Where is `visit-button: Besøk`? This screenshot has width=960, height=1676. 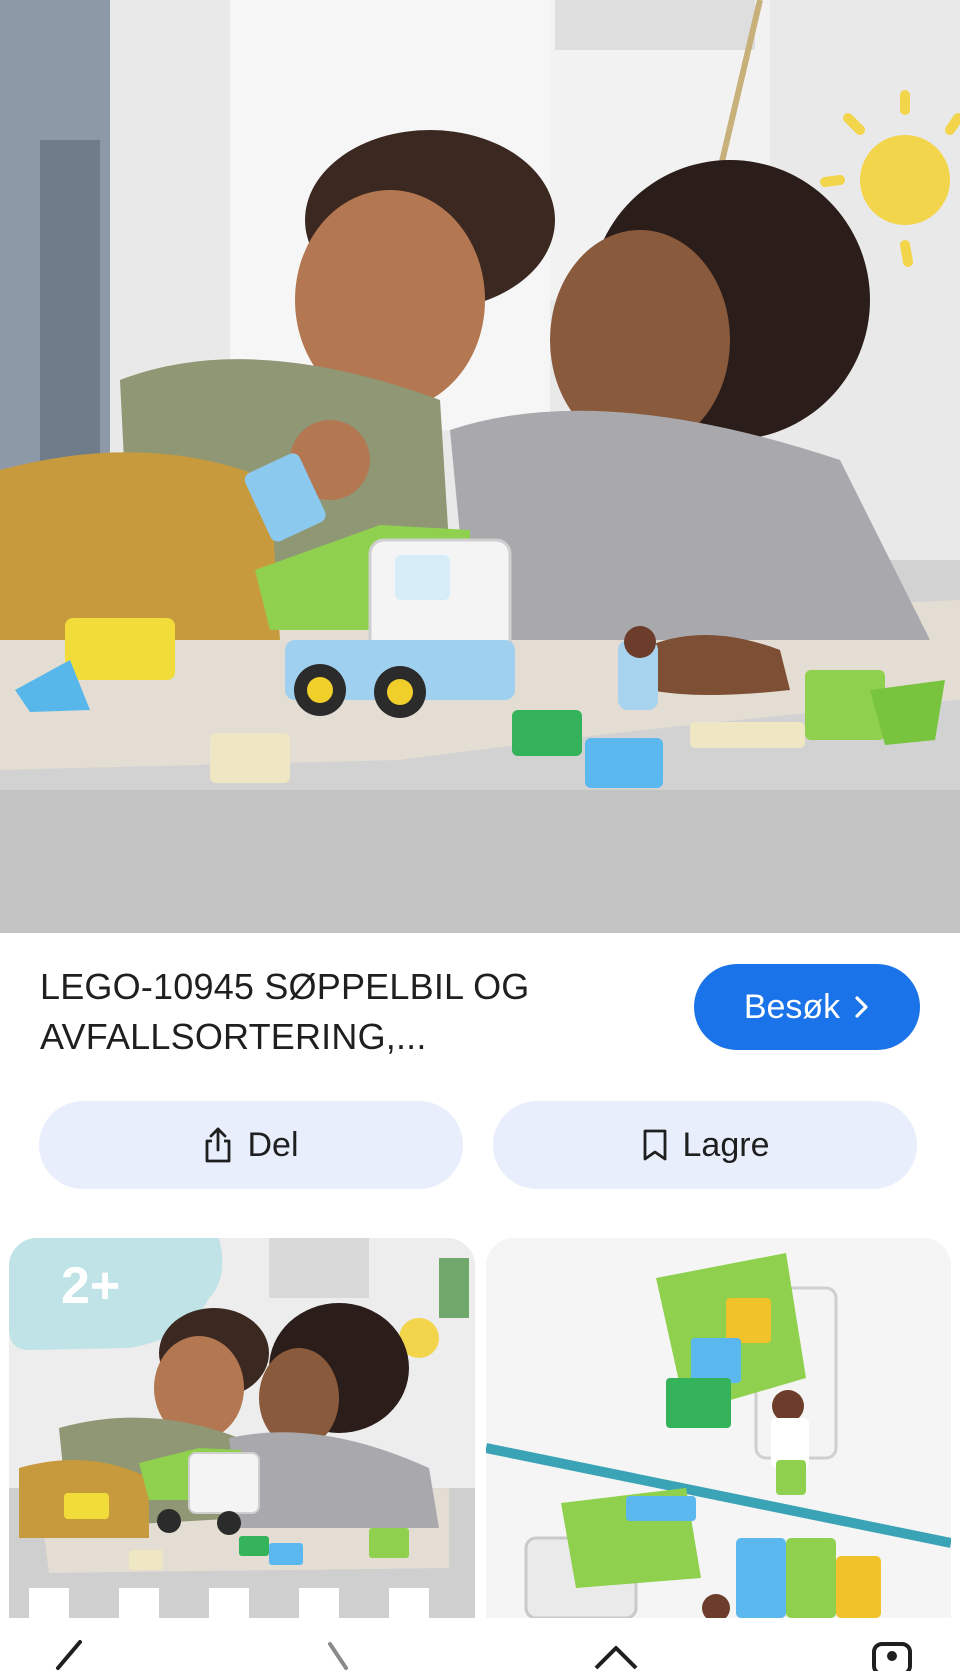
visit-button: Besøk is located at coordinates (807, 1007).